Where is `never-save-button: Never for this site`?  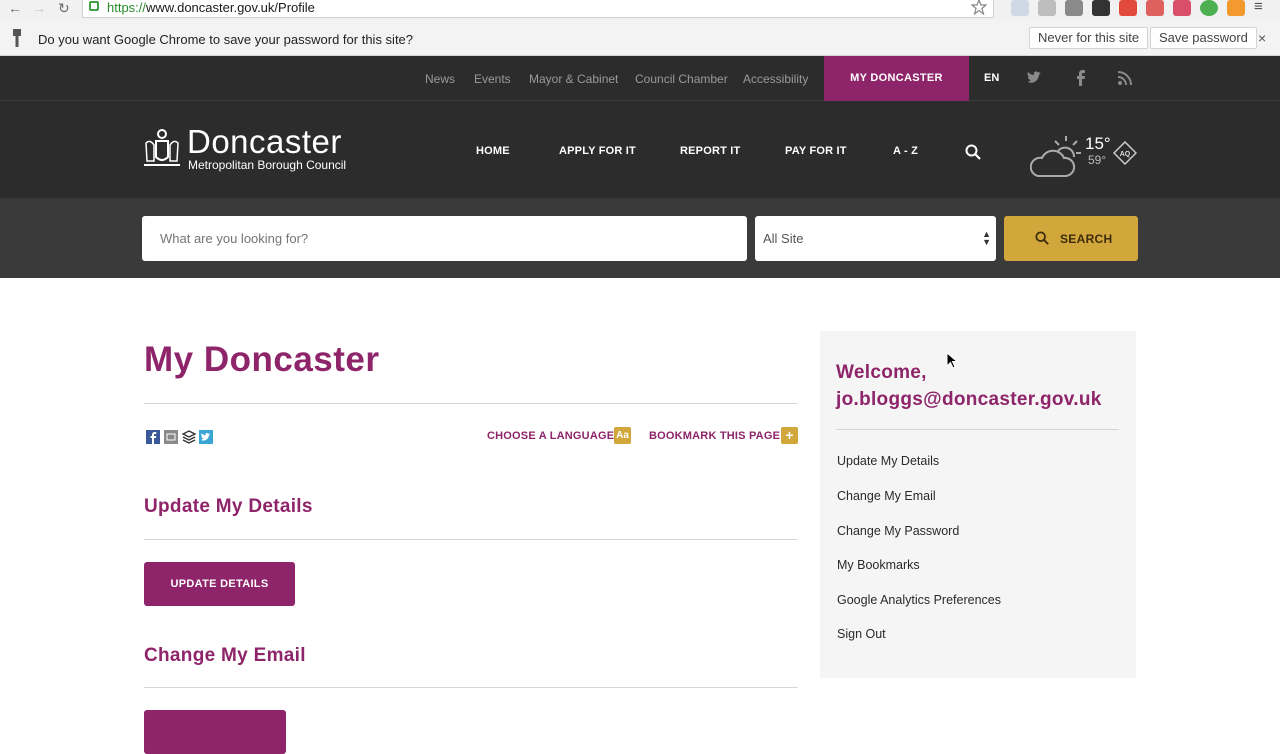 never-save-button: Never for this site is located at coordinates (1089, 38).